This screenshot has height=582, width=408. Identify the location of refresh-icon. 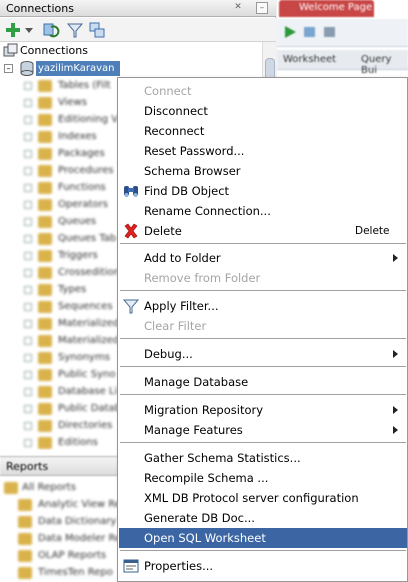
(51, 30).